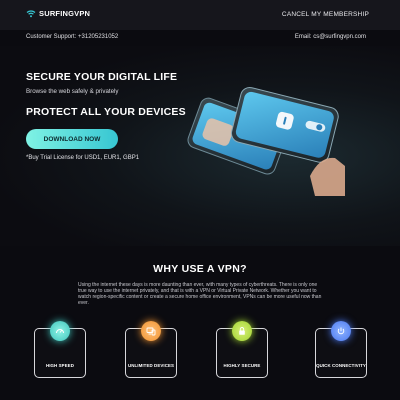 The image size is (400, 400). I want to click on top-bar: SURFINGVPN CANCEL MY MEMBERSHIP, so click(200, 15).